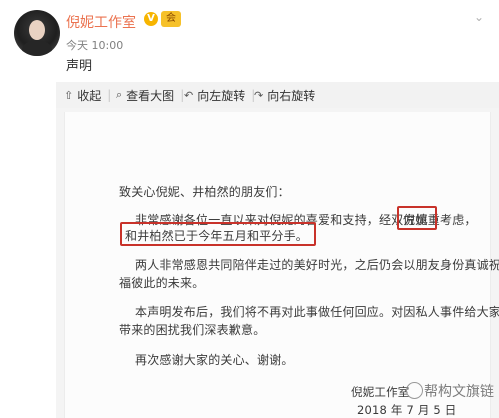 The height and width of the screenshot is (418, 499). I want to click on author-name: 倪妮工作室, so click(101, 22).